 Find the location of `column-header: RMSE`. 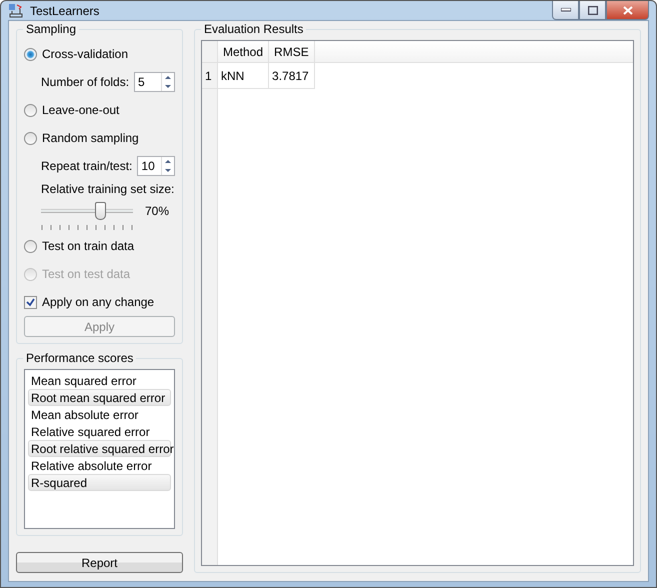

column-header: RMSE is located at coordinates (292, 52).